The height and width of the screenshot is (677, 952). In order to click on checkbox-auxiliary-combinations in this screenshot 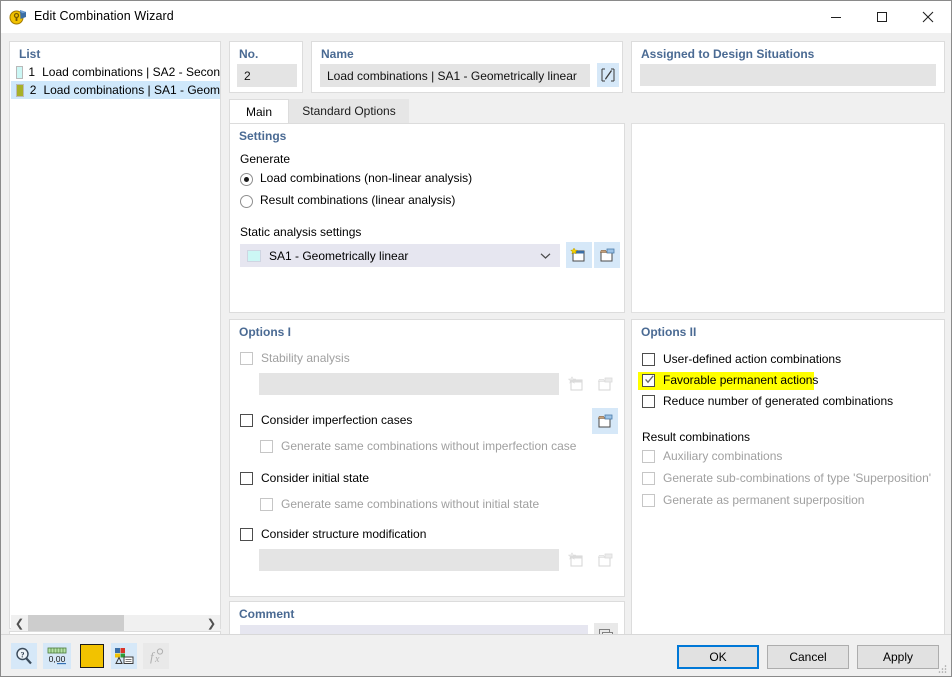, I will do `click(648, 456)`.